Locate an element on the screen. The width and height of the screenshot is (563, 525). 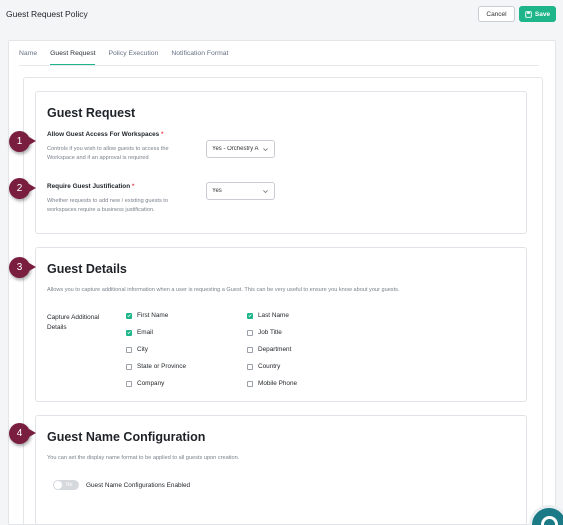
checkbox-label: Country is located at coordinates (269, 366).